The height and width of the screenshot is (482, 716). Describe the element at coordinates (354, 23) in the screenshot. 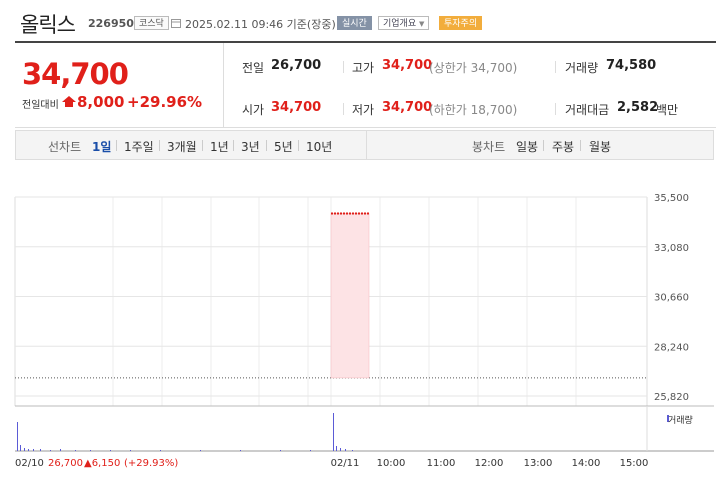

I see `realtime-badge: 실시간` at that location.